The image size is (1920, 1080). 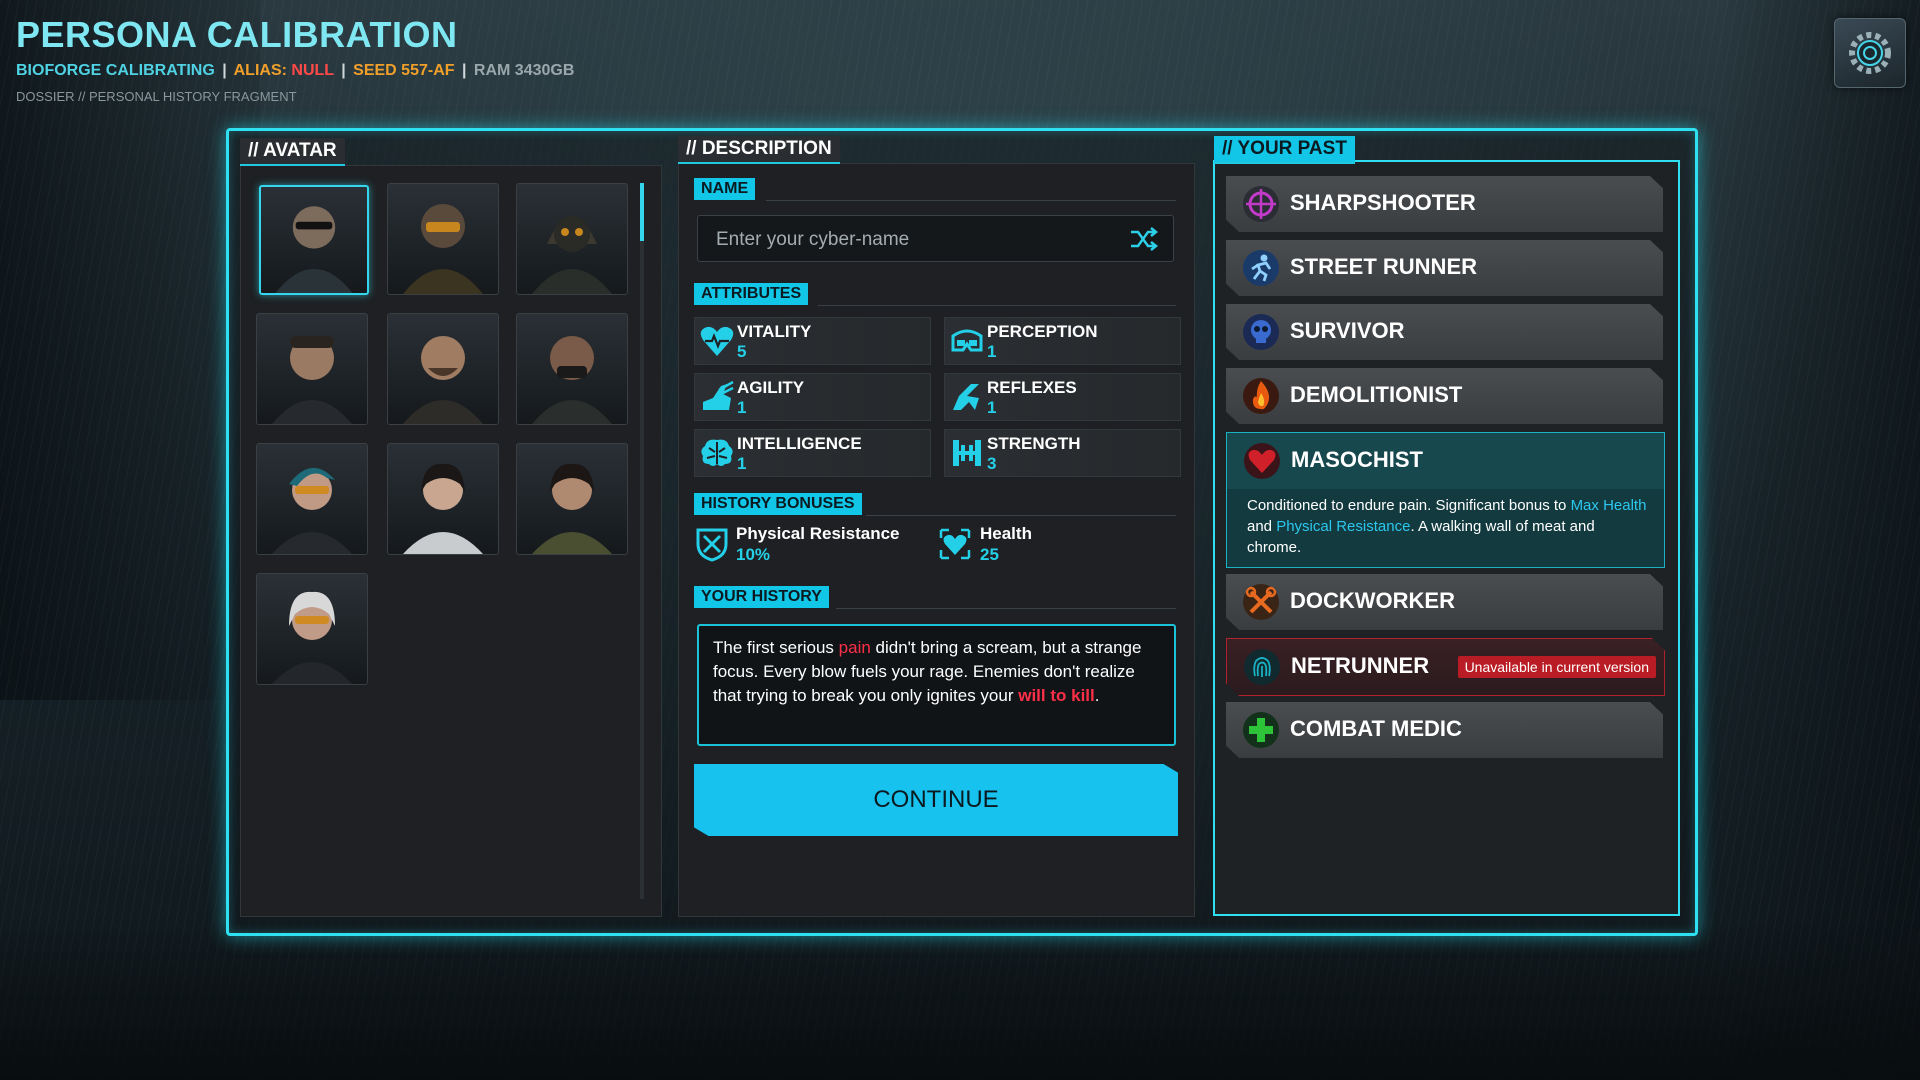 I want to click on attribute-name: REFLEXES, so click(x=1032, y=387).